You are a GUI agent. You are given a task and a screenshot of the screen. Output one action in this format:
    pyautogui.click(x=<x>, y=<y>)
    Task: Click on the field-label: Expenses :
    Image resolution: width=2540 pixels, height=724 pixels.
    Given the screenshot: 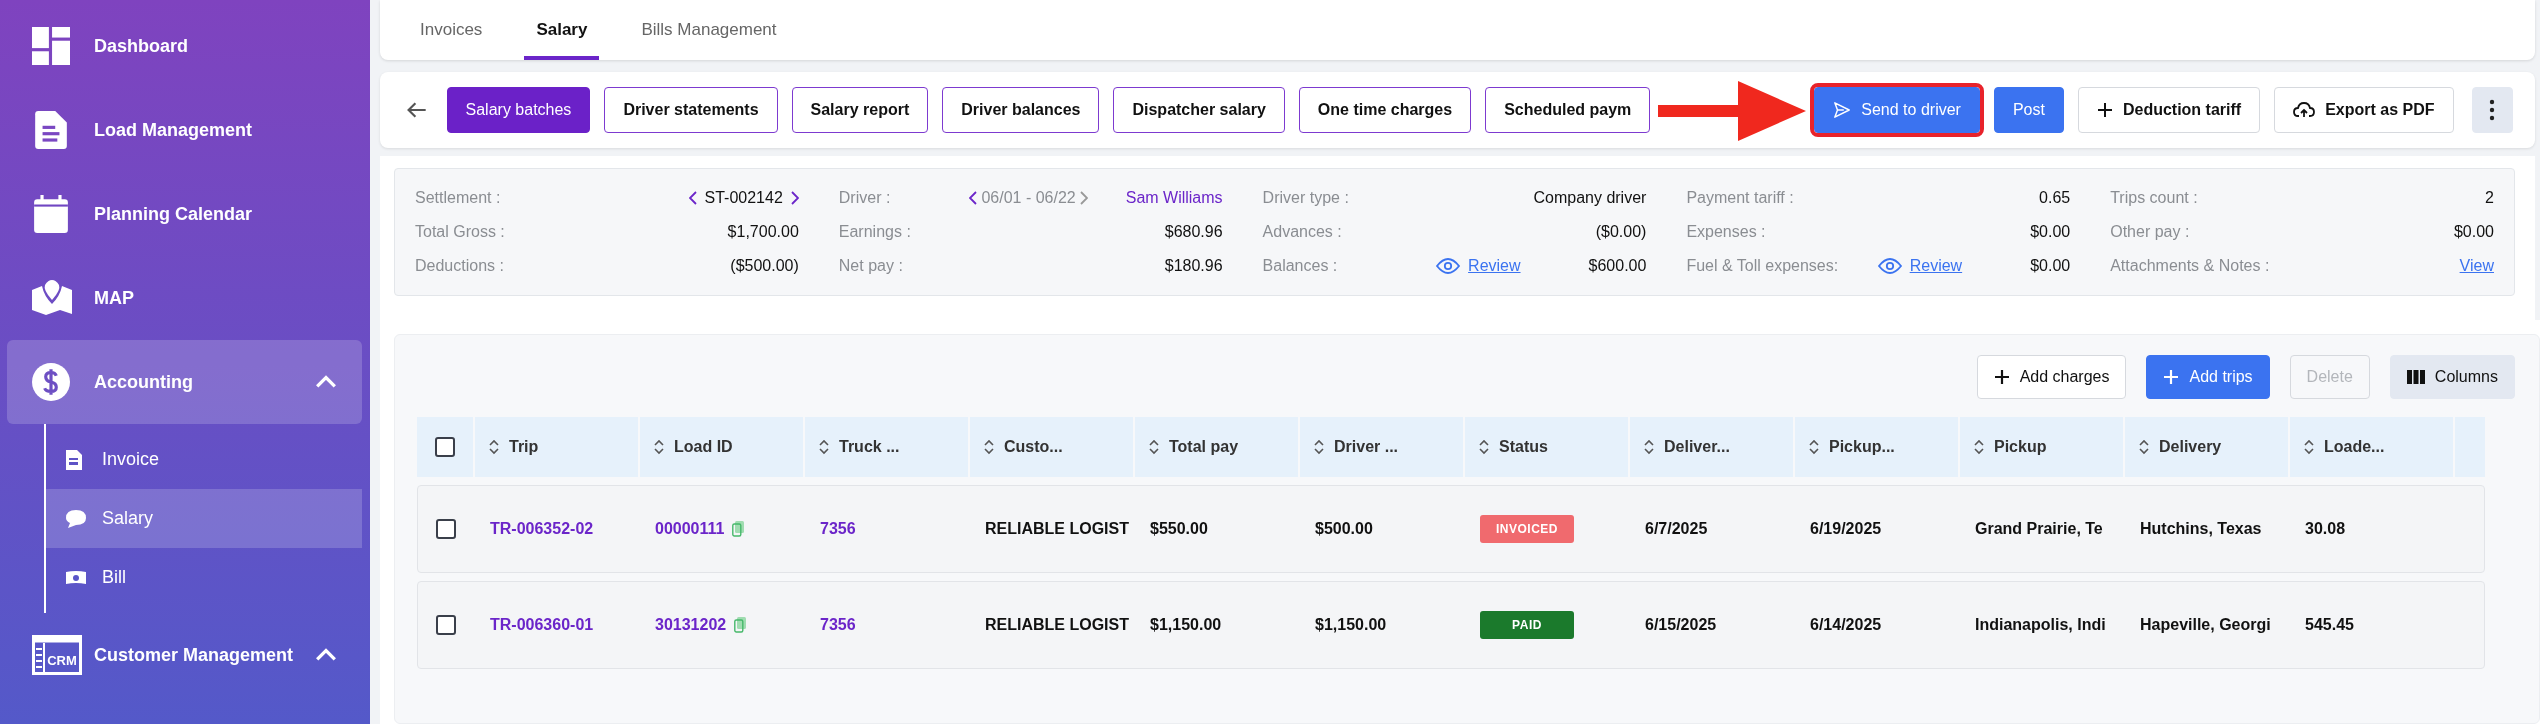 What is the action you would take?
    pyautogui.click(x=1726, y=232)
    